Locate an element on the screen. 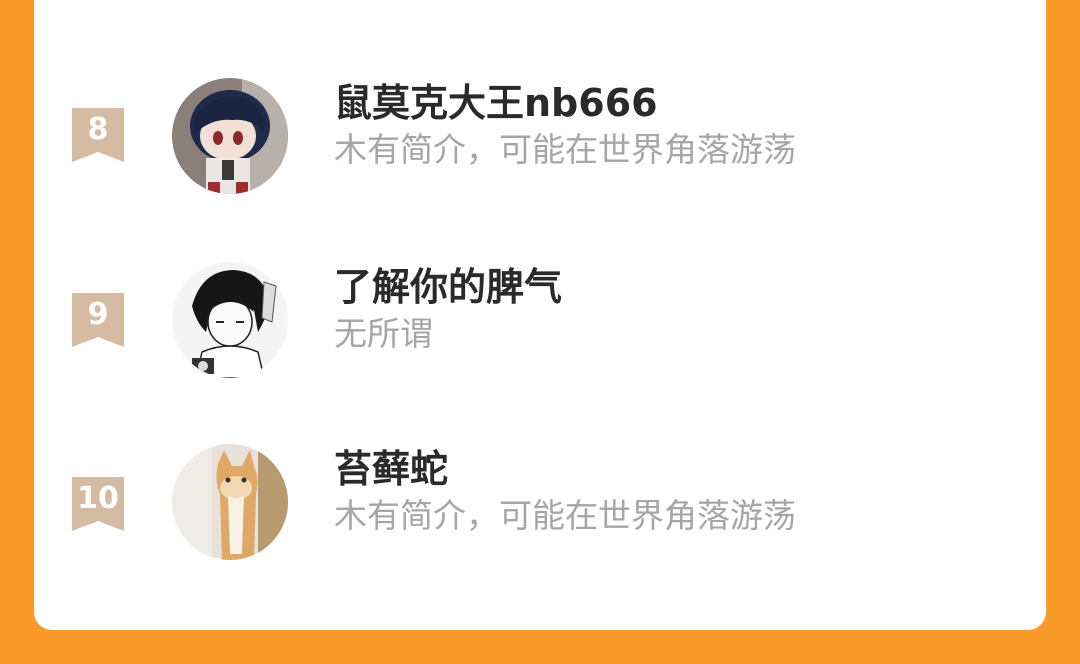  rank-number: 9 is located at coordinates (98, 314).